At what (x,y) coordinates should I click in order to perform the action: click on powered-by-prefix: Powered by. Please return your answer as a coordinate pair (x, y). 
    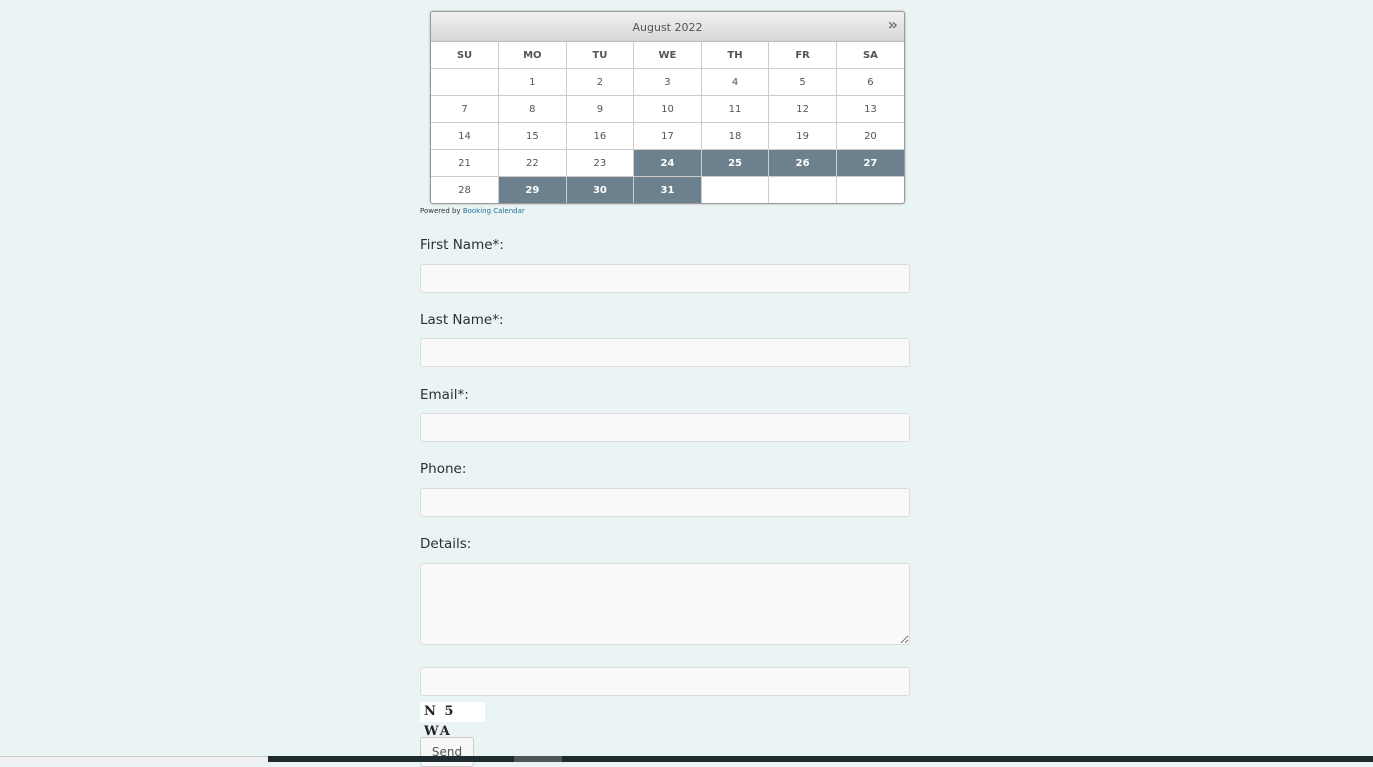
    Looking at the image, I should click on (440, 211).